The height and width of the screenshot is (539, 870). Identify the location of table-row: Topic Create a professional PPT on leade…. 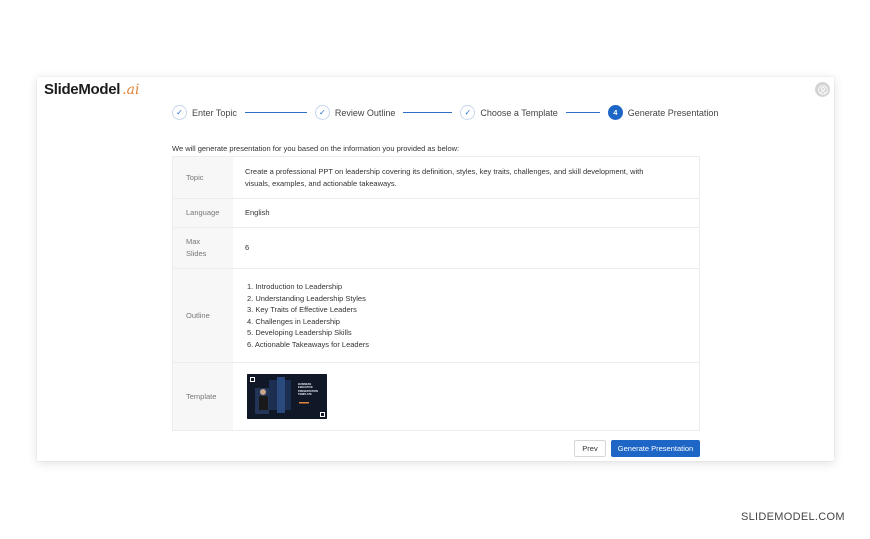
(436, 177).